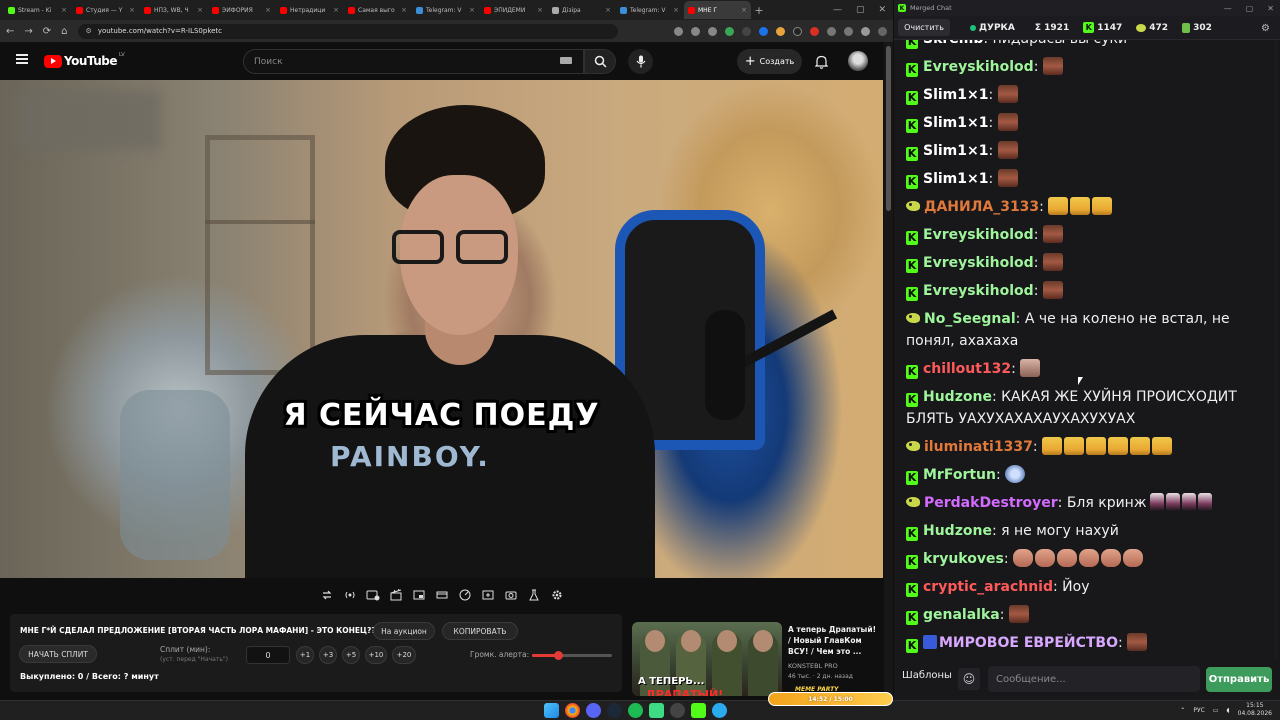  I want to click on send-button: Отправить, so click(1239, 679).